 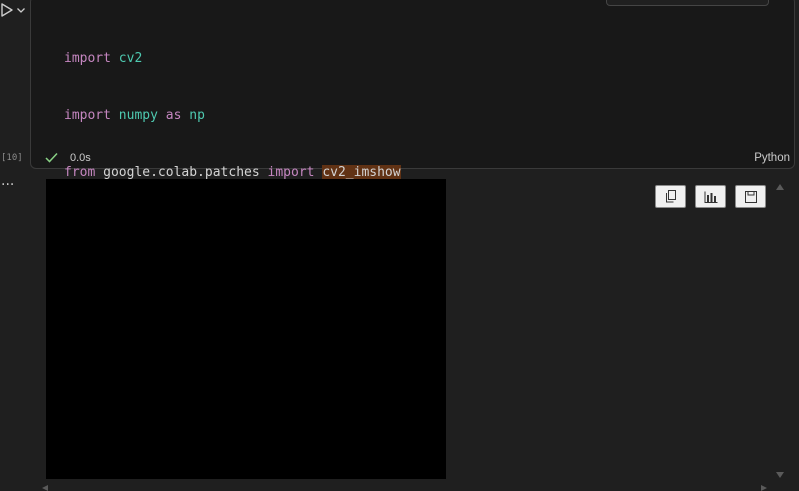 What do you see at coordinates (181, 172) in the screenshot?
I see `unresolved-import-token: google.colab.patches` at bounding box center [181, 172].